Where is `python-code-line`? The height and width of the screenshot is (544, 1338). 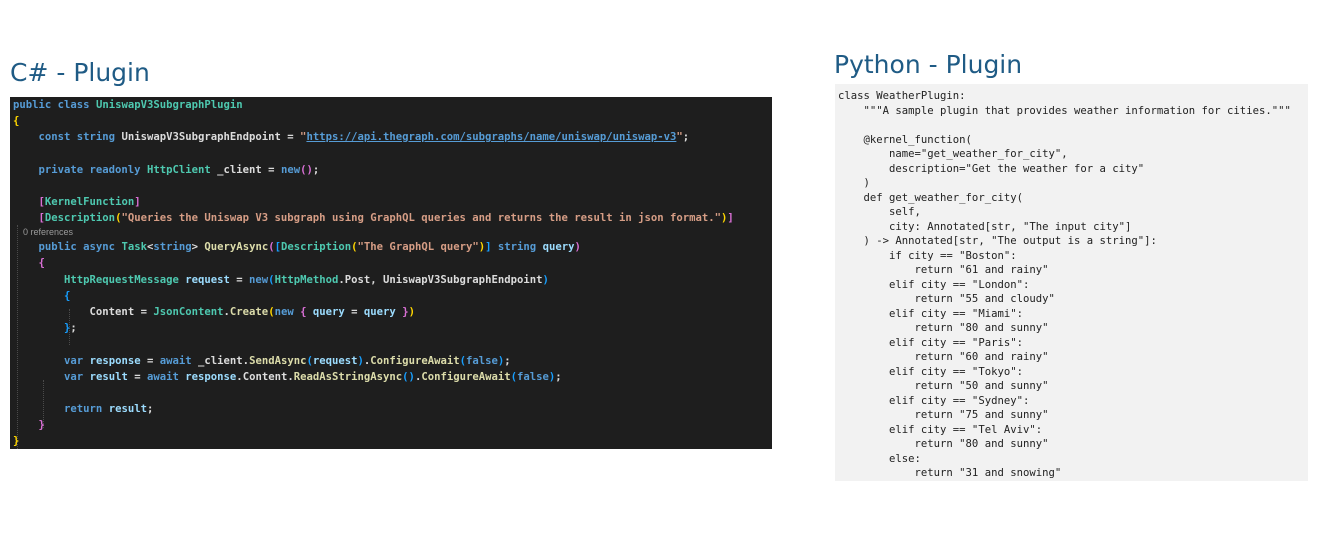 python-code-line is located at coordinates (1064, 125).